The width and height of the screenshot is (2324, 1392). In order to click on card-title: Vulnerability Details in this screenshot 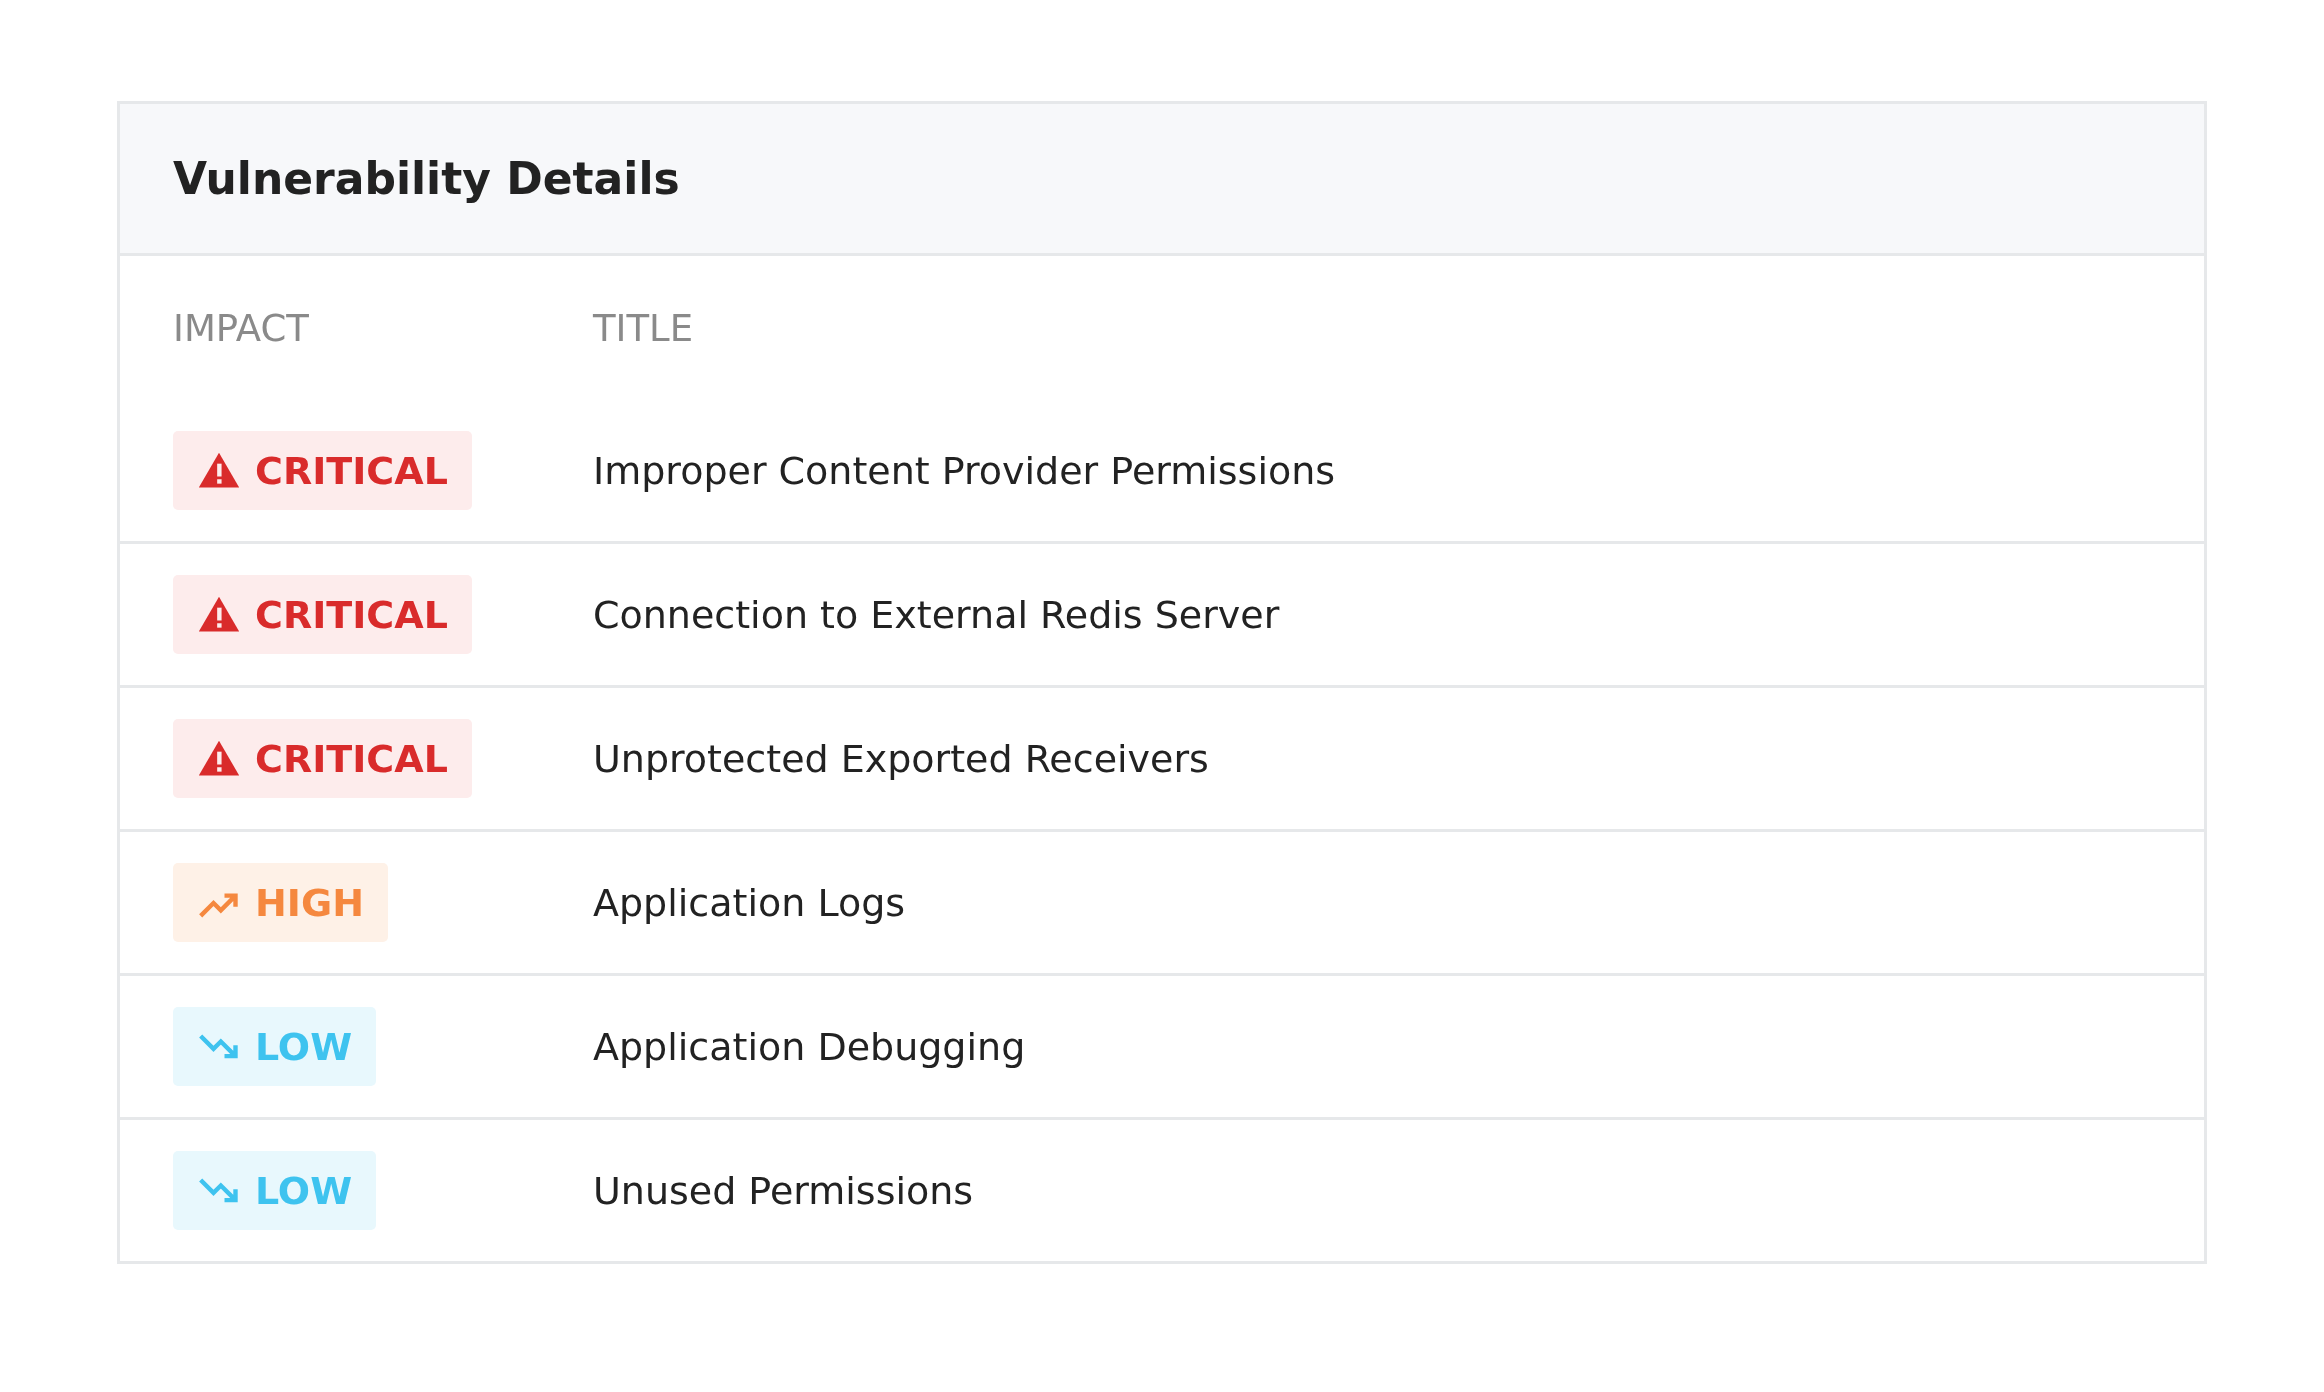, I will do `click(426, 178)`.